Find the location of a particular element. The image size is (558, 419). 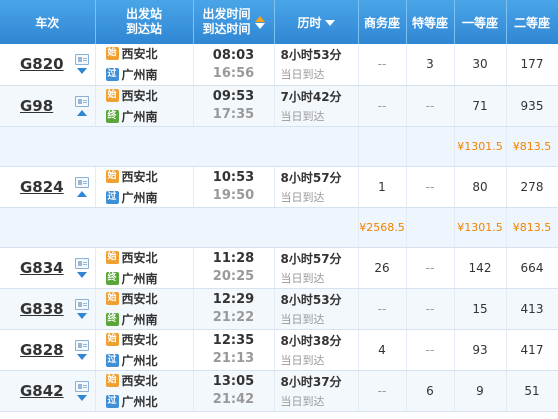

train-number-link: G834 is located at coordinates (42, 268).